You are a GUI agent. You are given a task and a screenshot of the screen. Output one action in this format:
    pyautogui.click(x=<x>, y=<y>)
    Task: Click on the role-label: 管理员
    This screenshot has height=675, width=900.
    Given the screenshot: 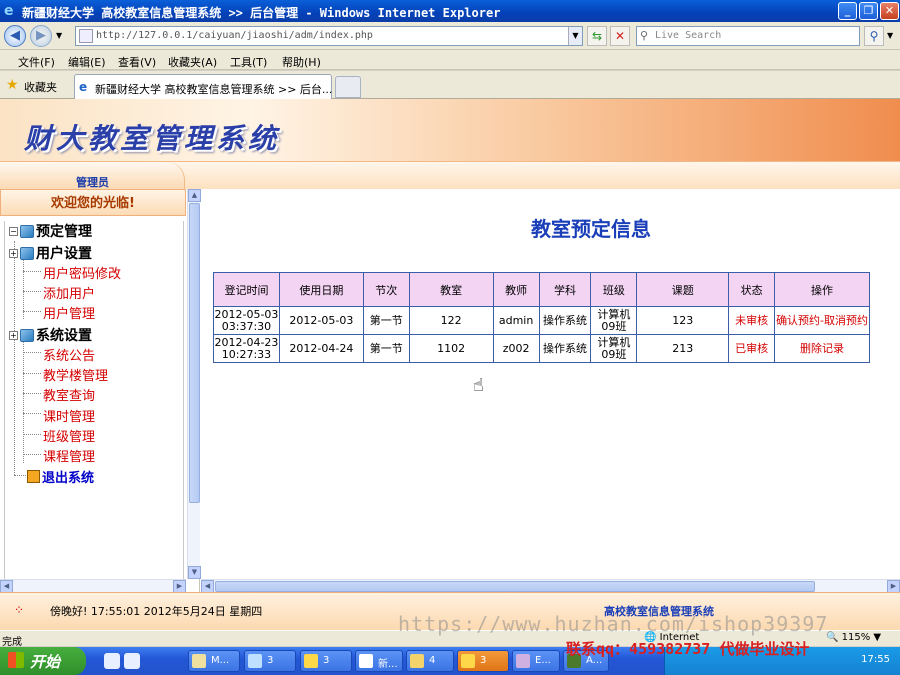 What is the action you would take?
    pyautogui.click(x=92, y=182)
    